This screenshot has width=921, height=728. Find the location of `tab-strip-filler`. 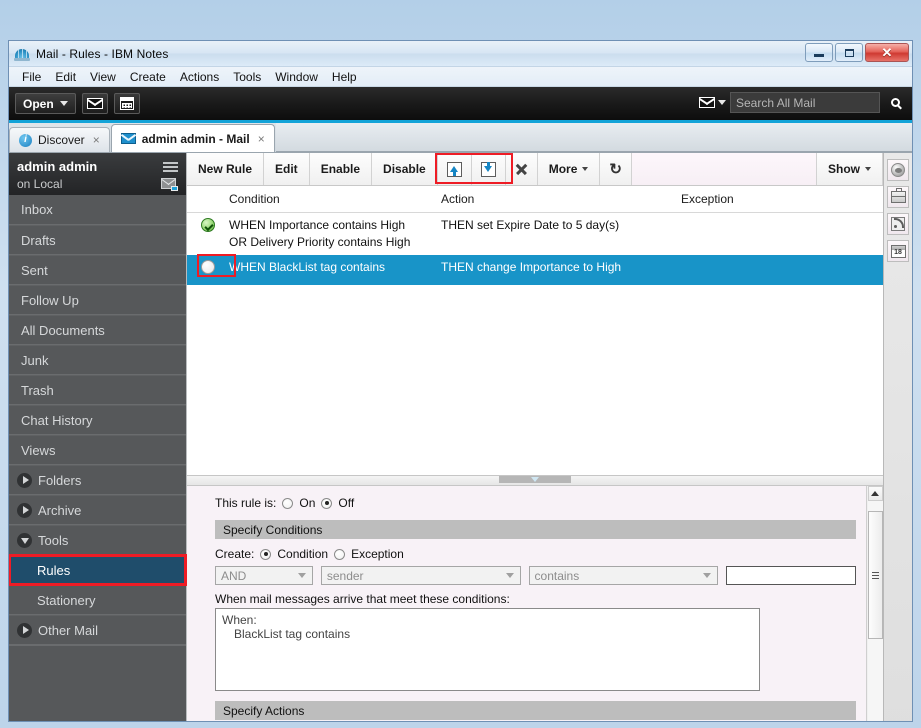

tab-strip-filler is located at coordinates (593, 137).